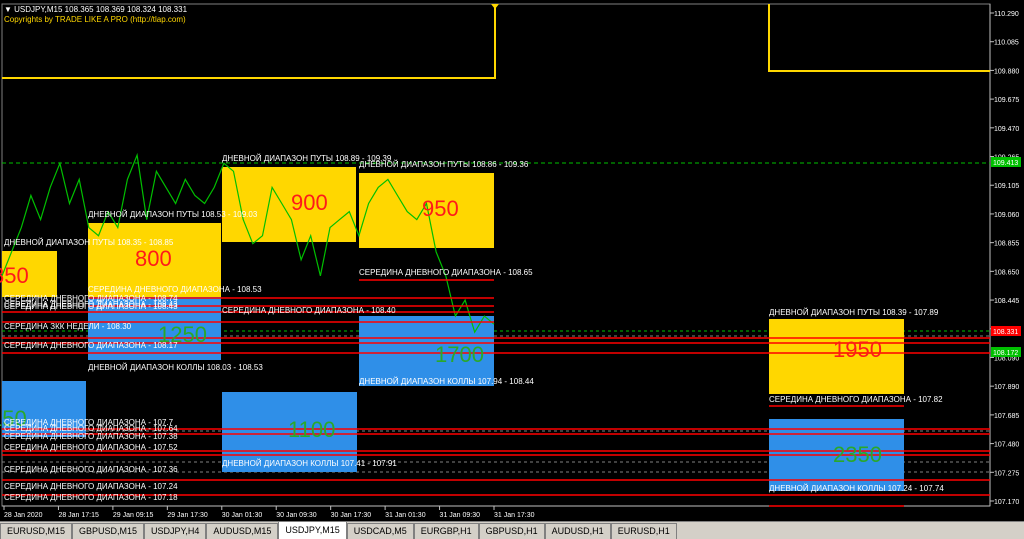 This screenshot has height=539, width=1024. I want to click on symbol-tab: USDJPY,H4, so click(175, 531).